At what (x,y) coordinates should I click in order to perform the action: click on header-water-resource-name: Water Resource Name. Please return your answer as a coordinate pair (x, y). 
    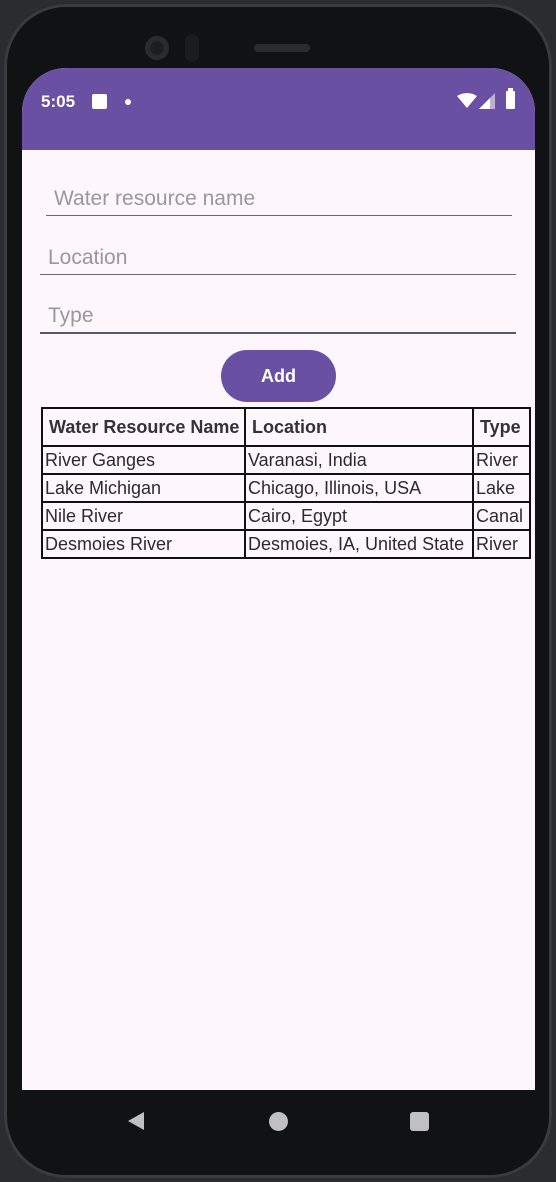
    Looking at the image, I should click on (143, 427).